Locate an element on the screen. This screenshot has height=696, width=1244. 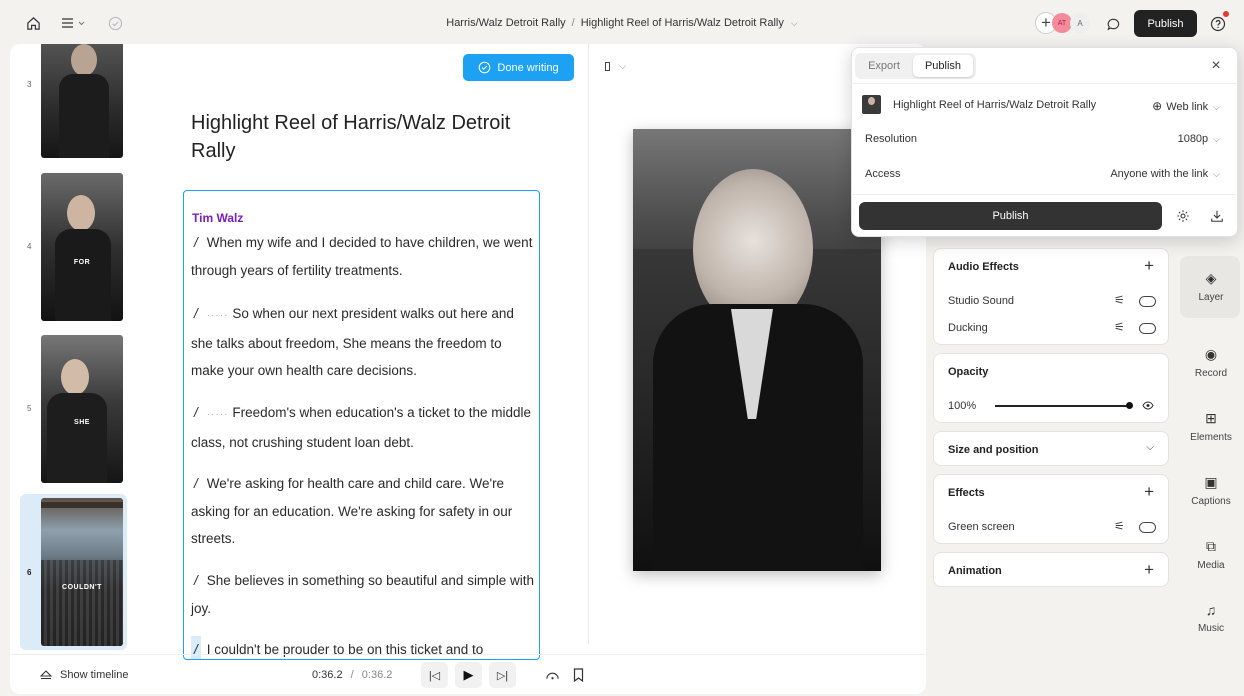
pause-marker: ····· is located at coordinates (217, 315).